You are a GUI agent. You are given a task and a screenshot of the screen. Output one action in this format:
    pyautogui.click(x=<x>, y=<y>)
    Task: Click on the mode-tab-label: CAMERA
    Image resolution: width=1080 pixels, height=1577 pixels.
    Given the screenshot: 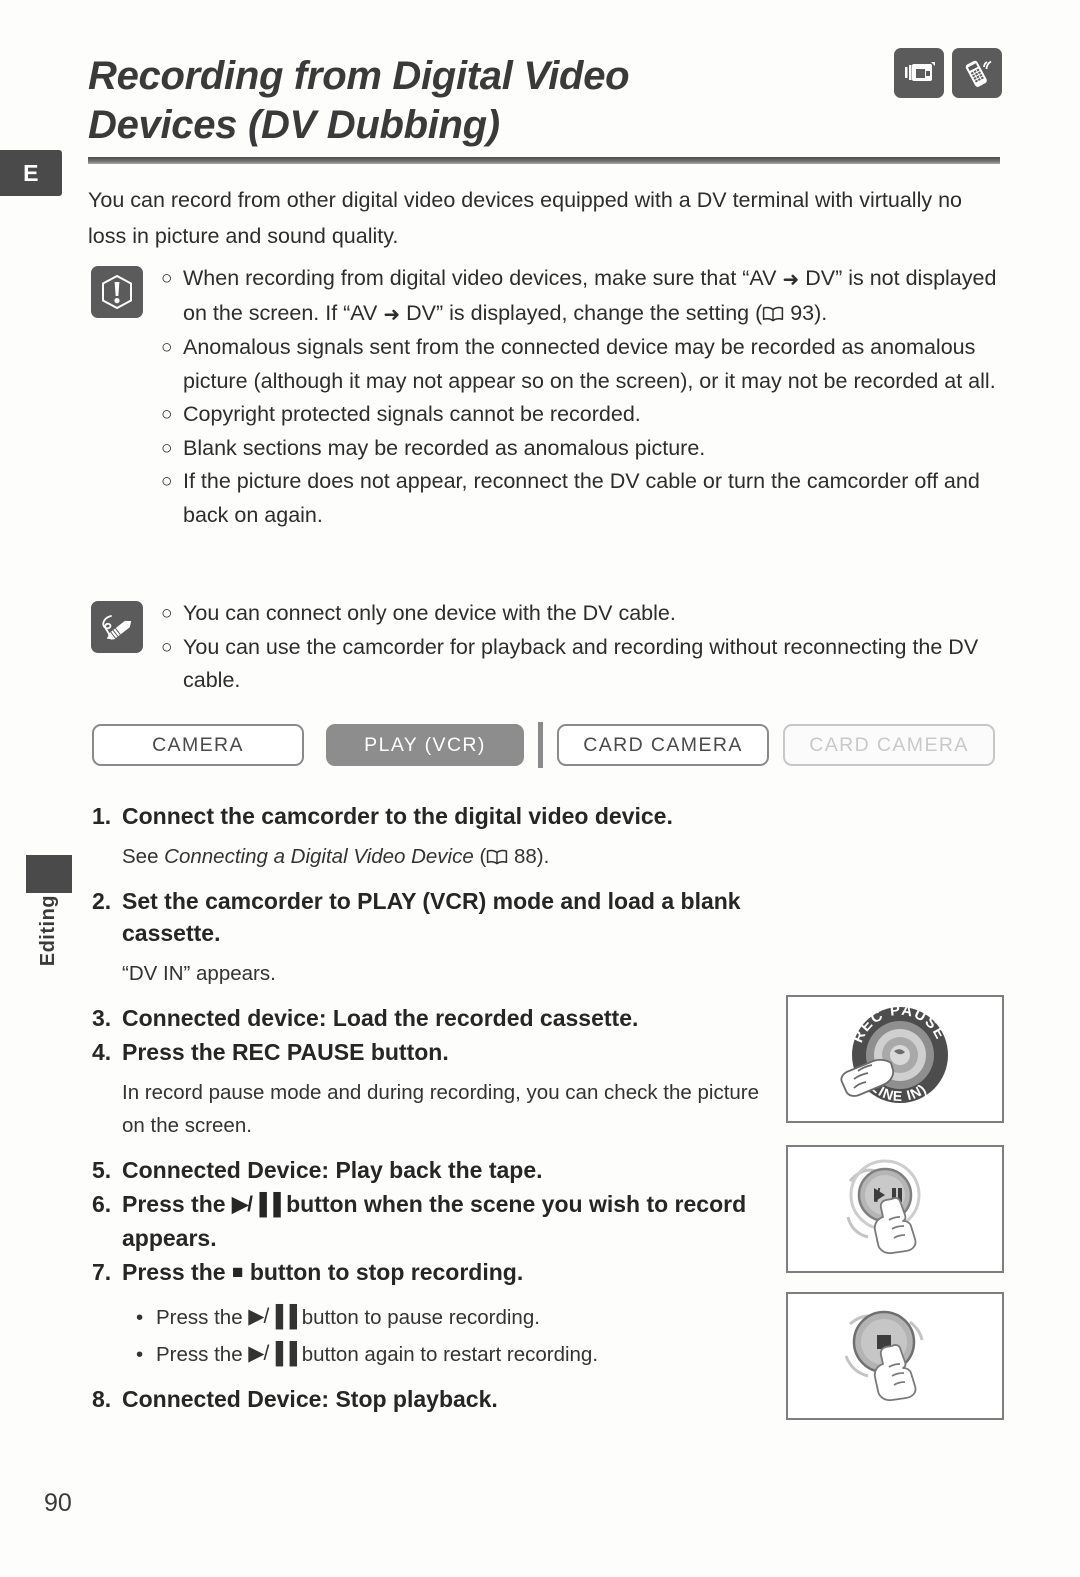 What is the action you would take?
    pyautogui.click(x=198, y=744)
    